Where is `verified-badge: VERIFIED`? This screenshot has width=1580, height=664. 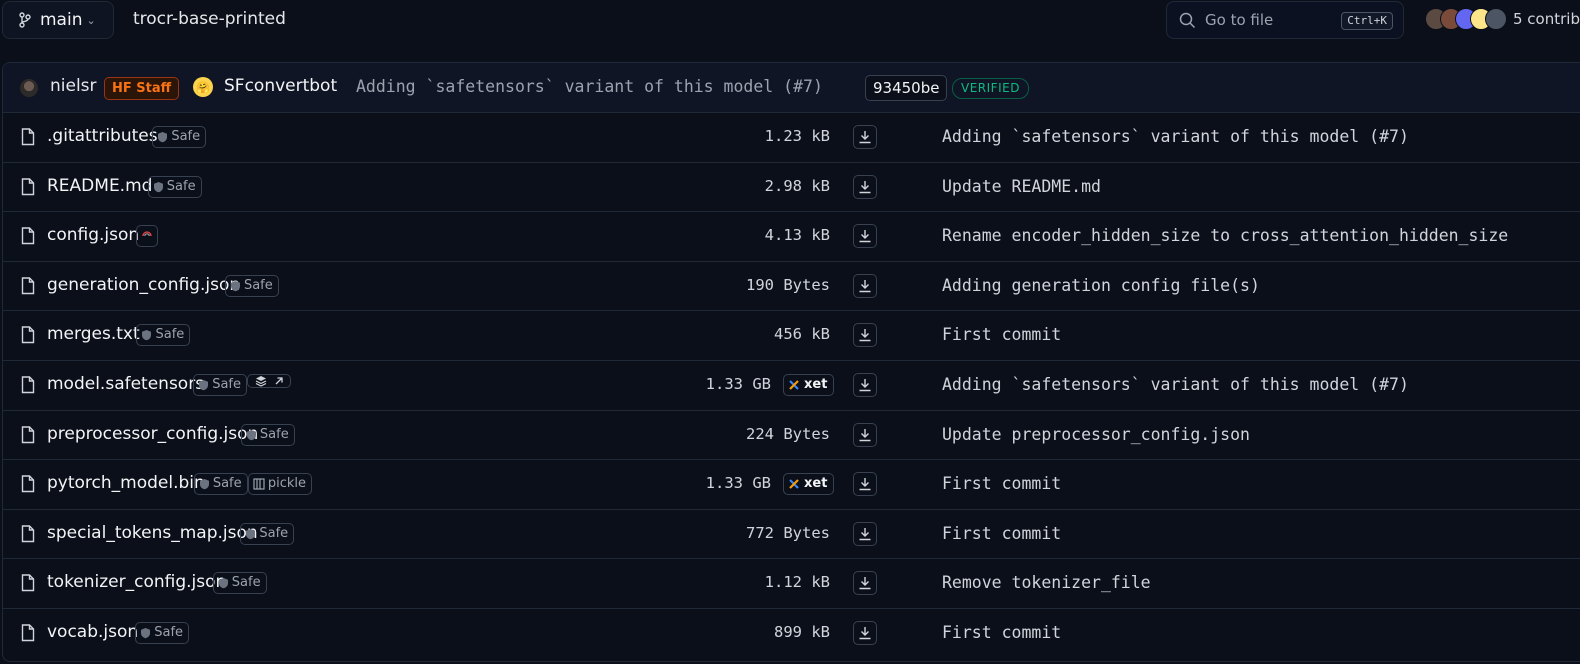
verified-badge: VERIFIED is located at coordinates (990, 88).